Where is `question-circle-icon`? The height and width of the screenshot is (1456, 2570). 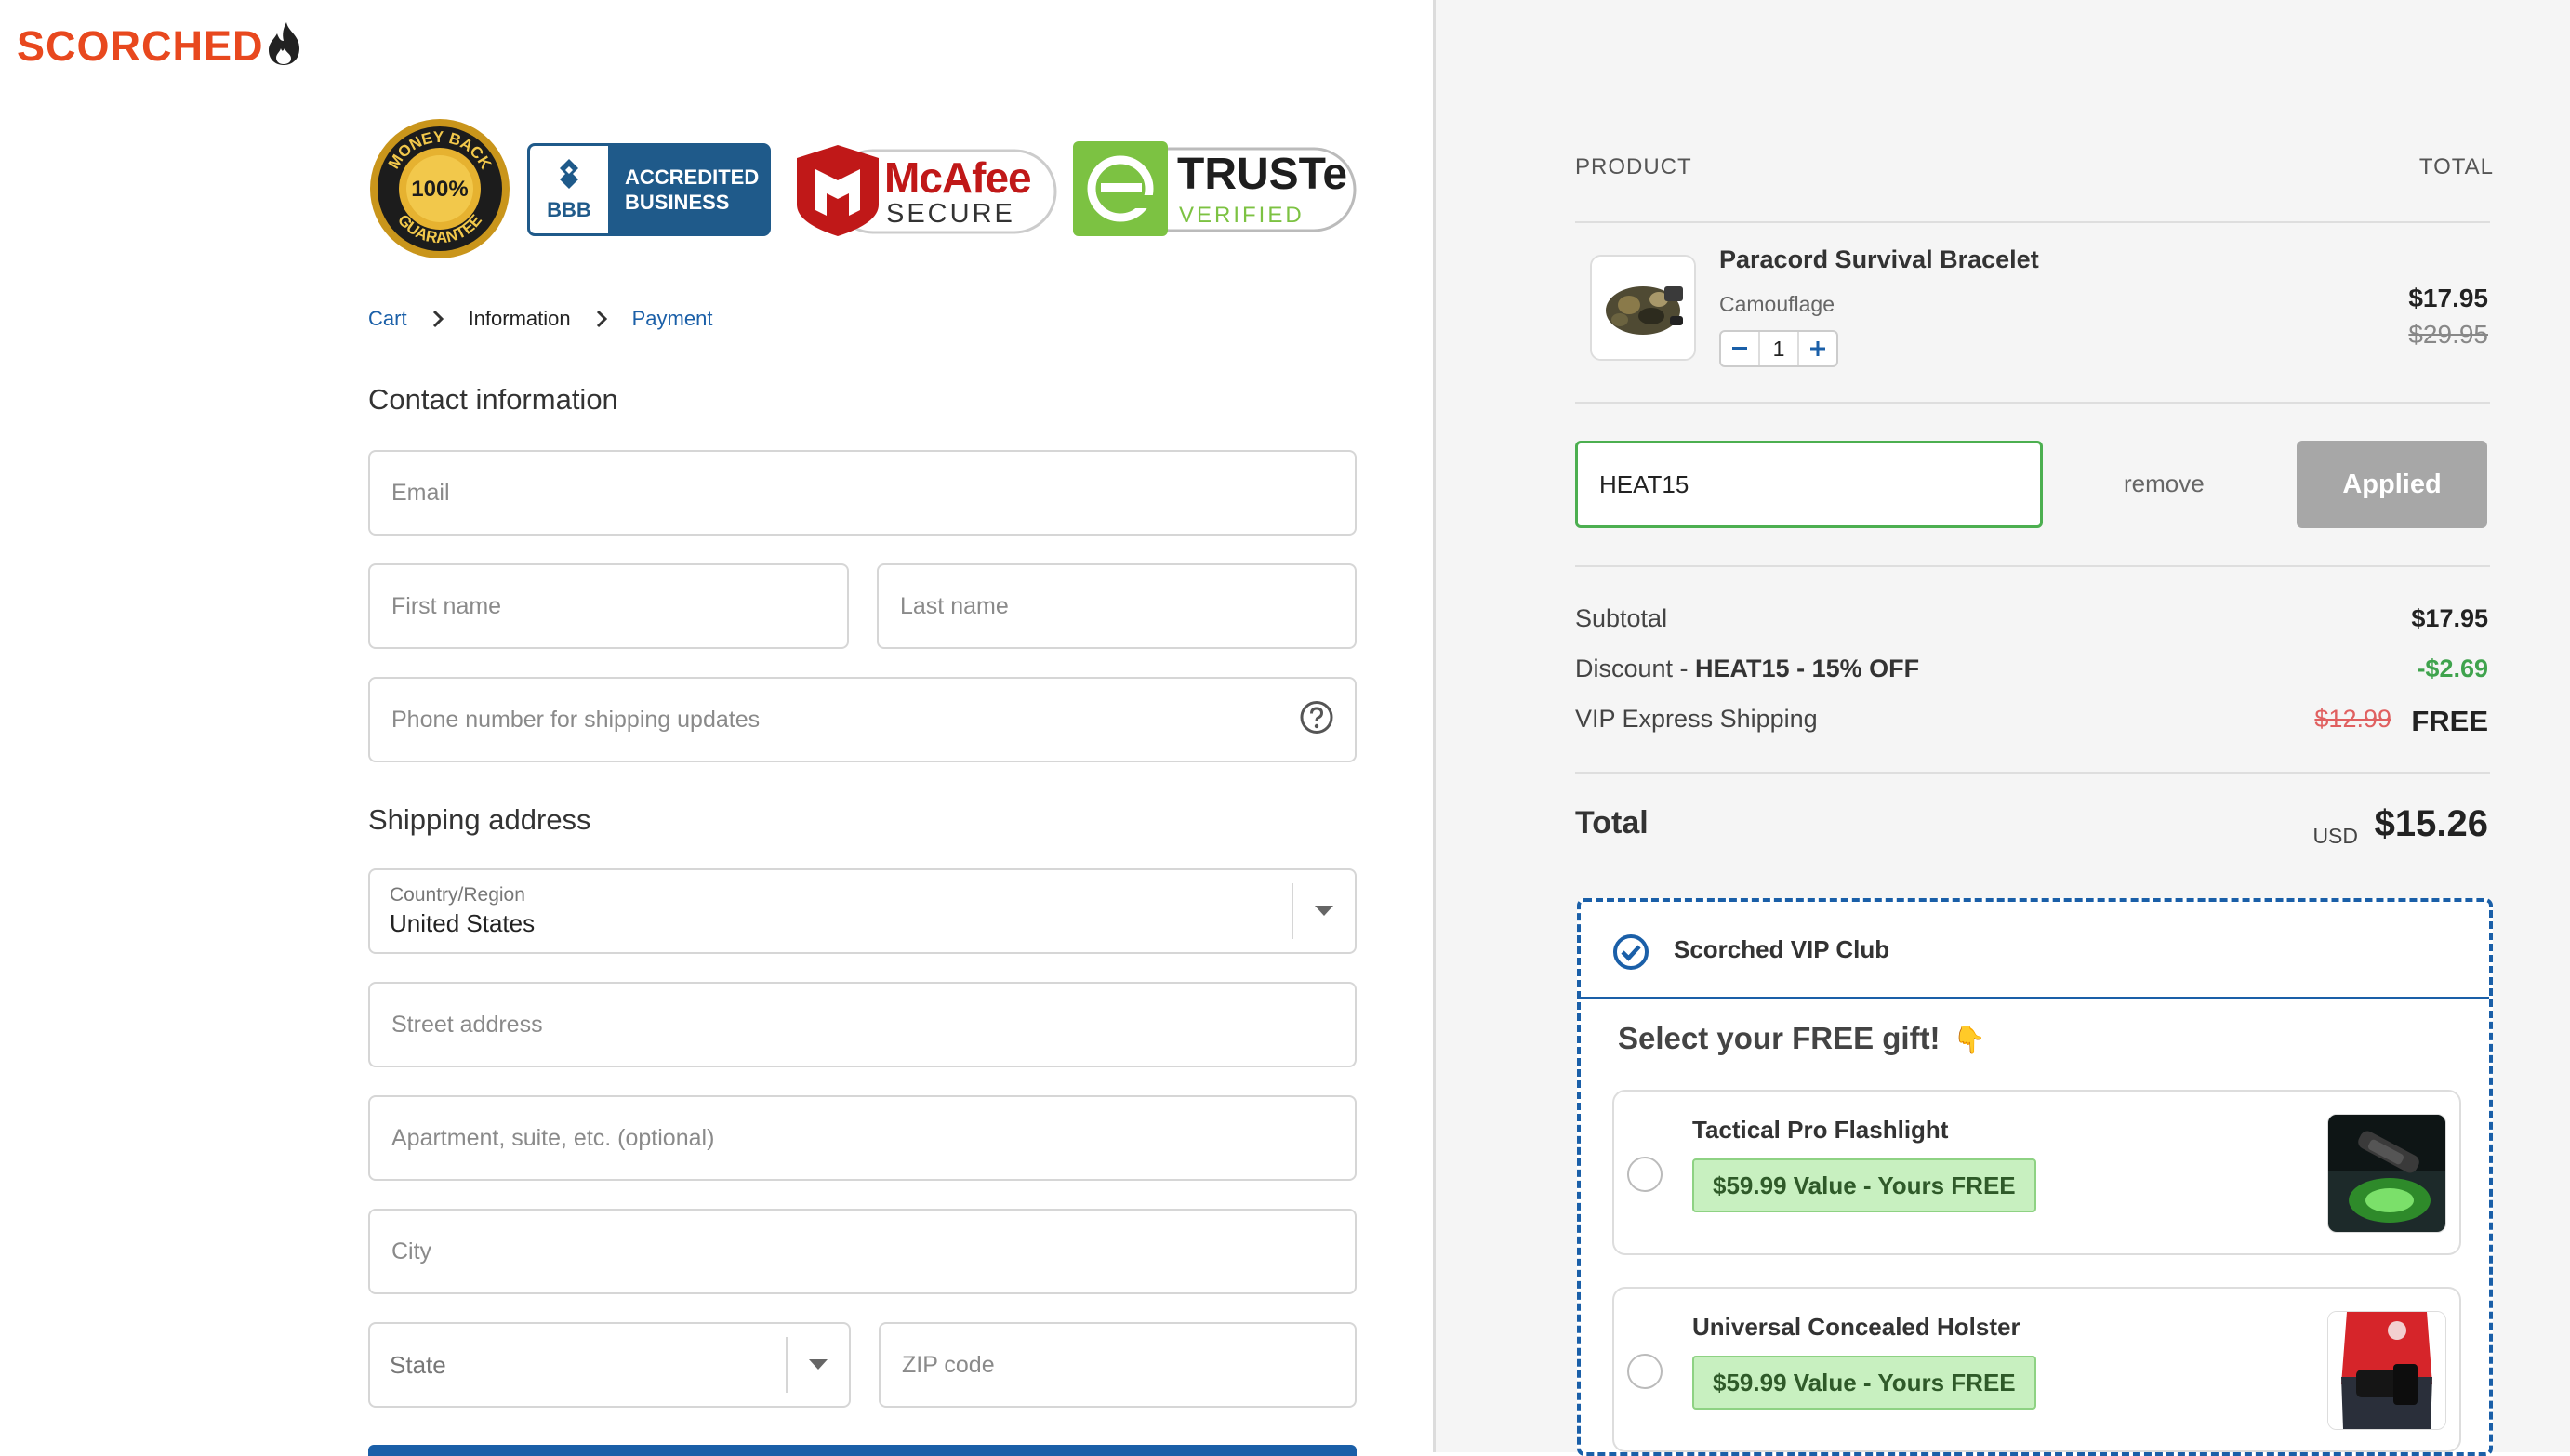 question-circle-icon is located at coordinates (1316, 720).